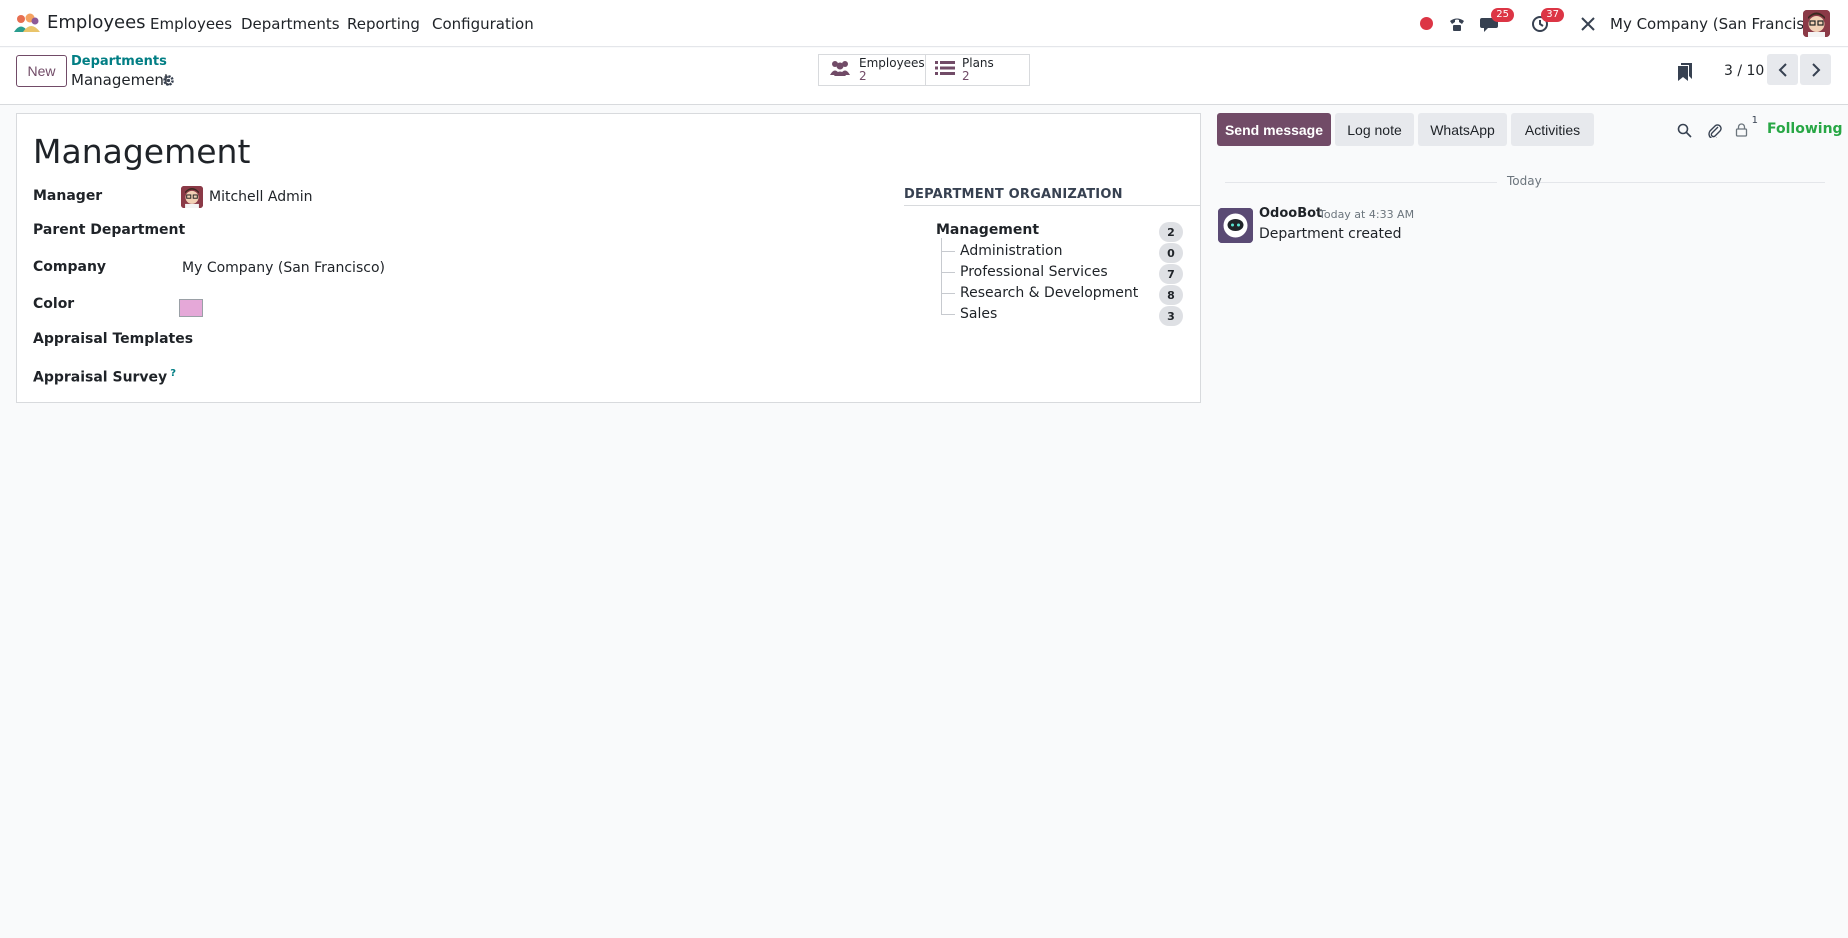 Image resolution: width=1848 pixels, height=938 pixels. Describe the element at coordinates (1034, 272) in the screenshot. I see `org-child-professional-services: Professional Services` at that location.